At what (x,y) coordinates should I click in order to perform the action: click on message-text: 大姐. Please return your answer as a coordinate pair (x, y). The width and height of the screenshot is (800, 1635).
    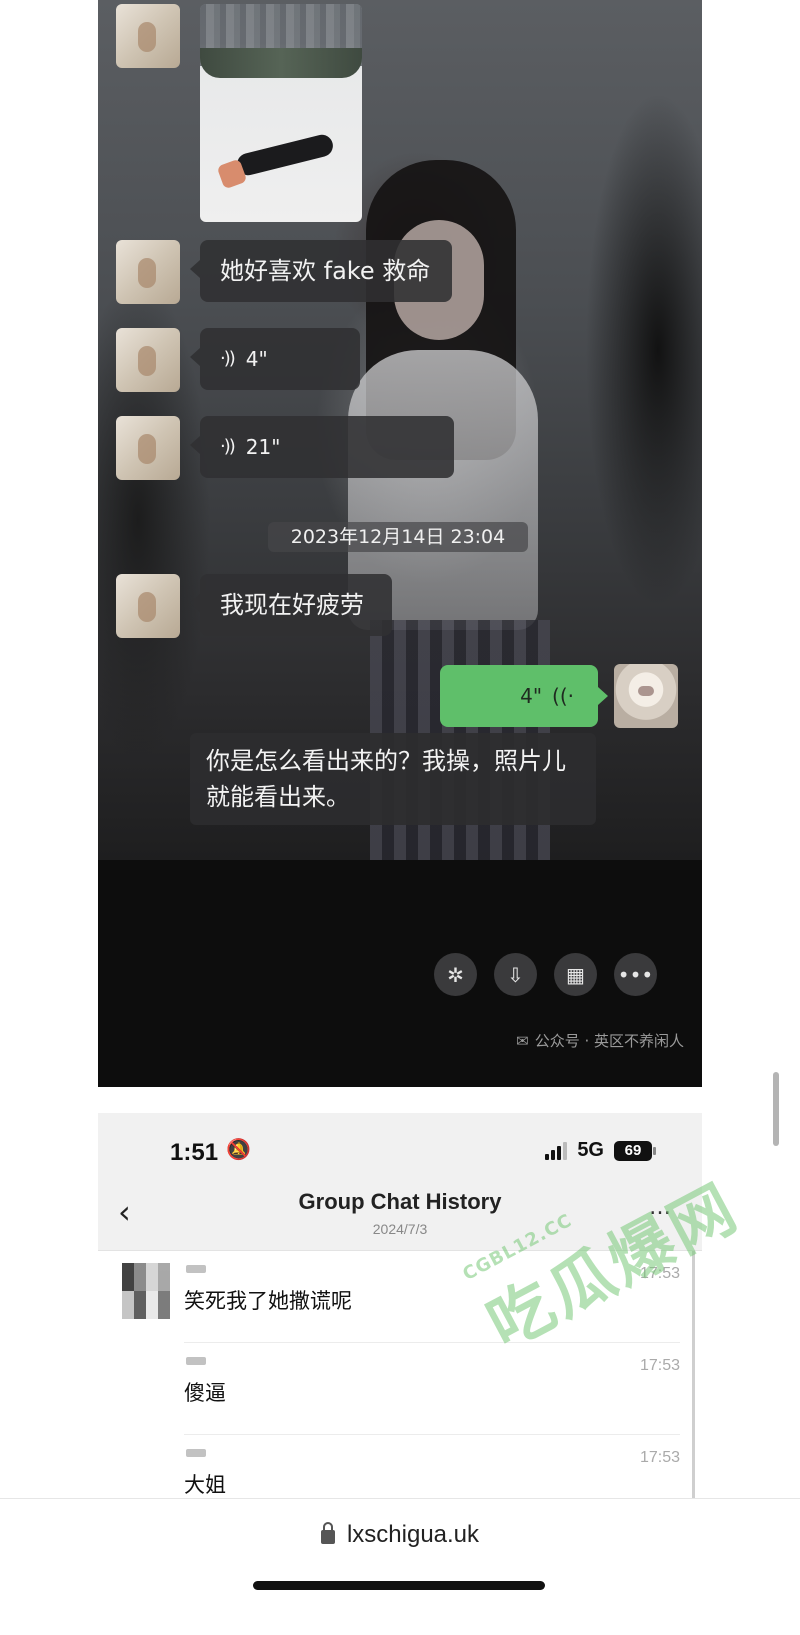
    Looking at the image, I should click on (205, 1485).